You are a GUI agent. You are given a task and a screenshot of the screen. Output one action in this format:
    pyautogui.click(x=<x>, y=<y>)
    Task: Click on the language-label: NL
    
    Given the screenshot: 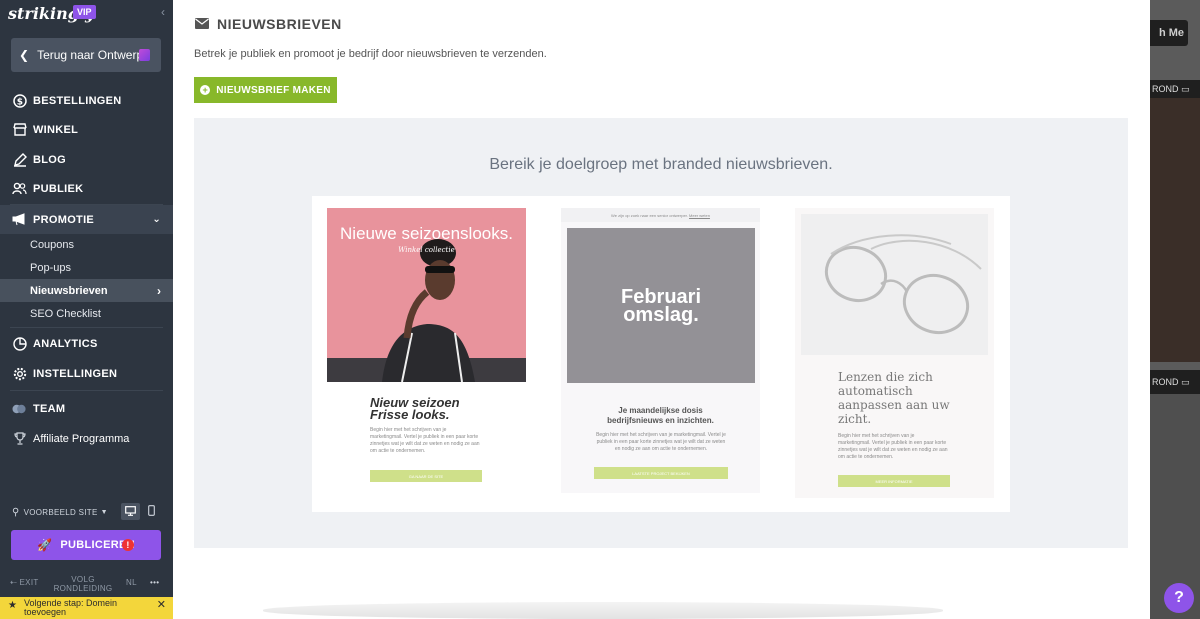 What is the action you would take?
    pyautogui.click(x=131, y=582)
    